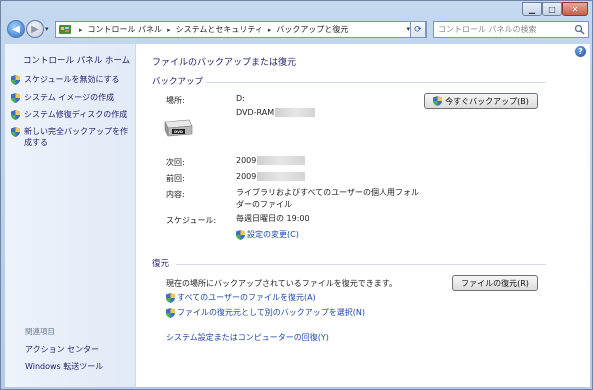 The image size is (593, 390). I want to click on restore-section-title: 復元, so click(161, 264).